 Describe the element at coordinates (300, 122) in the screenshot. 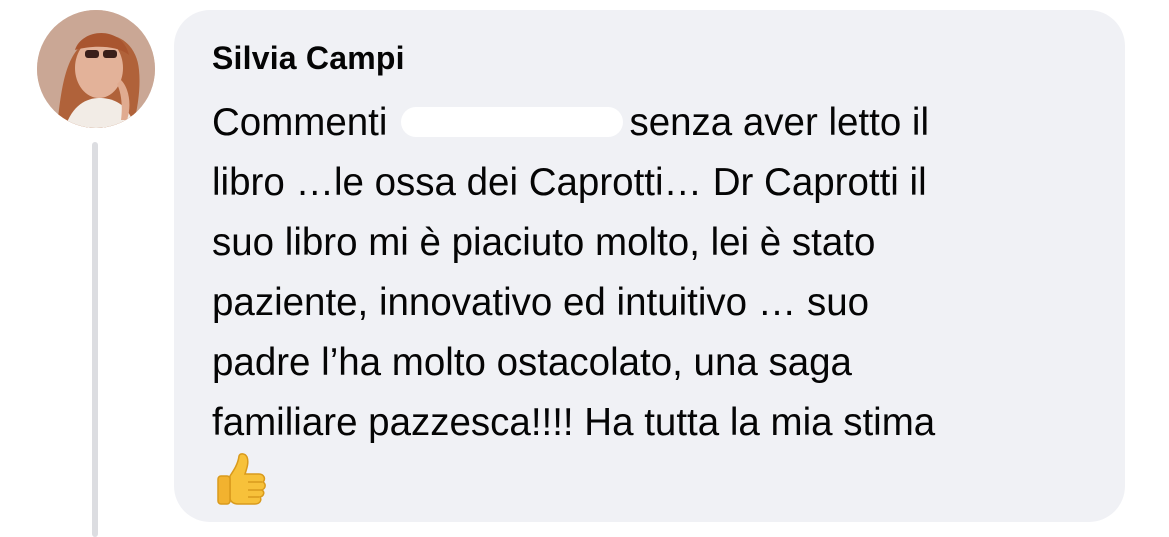

I see `comment-text-segment: Commenti` at that location.